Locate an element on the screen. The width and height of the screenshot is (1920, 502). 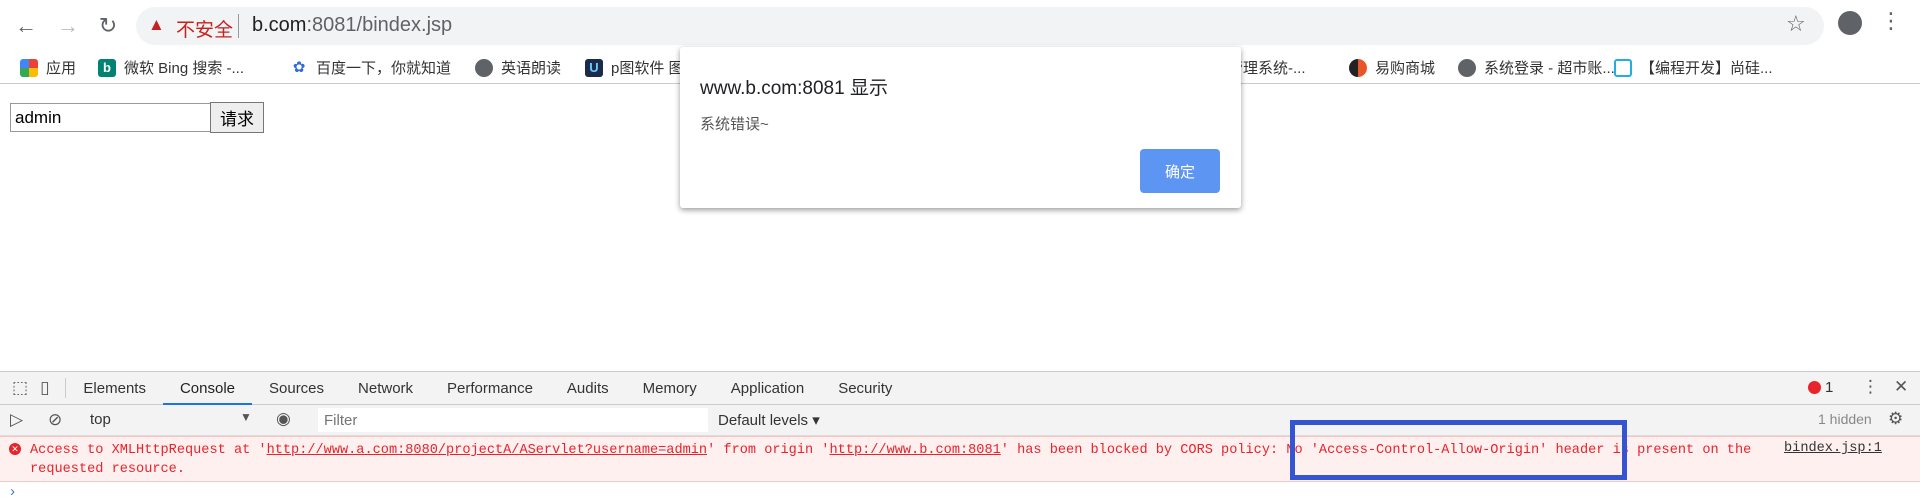
back-button: ← is located at coordinates (26, 26).